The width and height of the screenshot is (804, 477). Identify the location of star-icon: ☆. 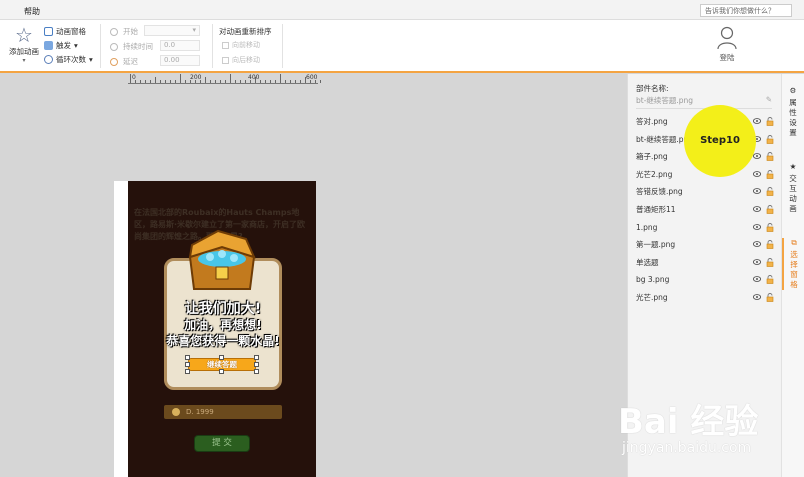
(24, 35).